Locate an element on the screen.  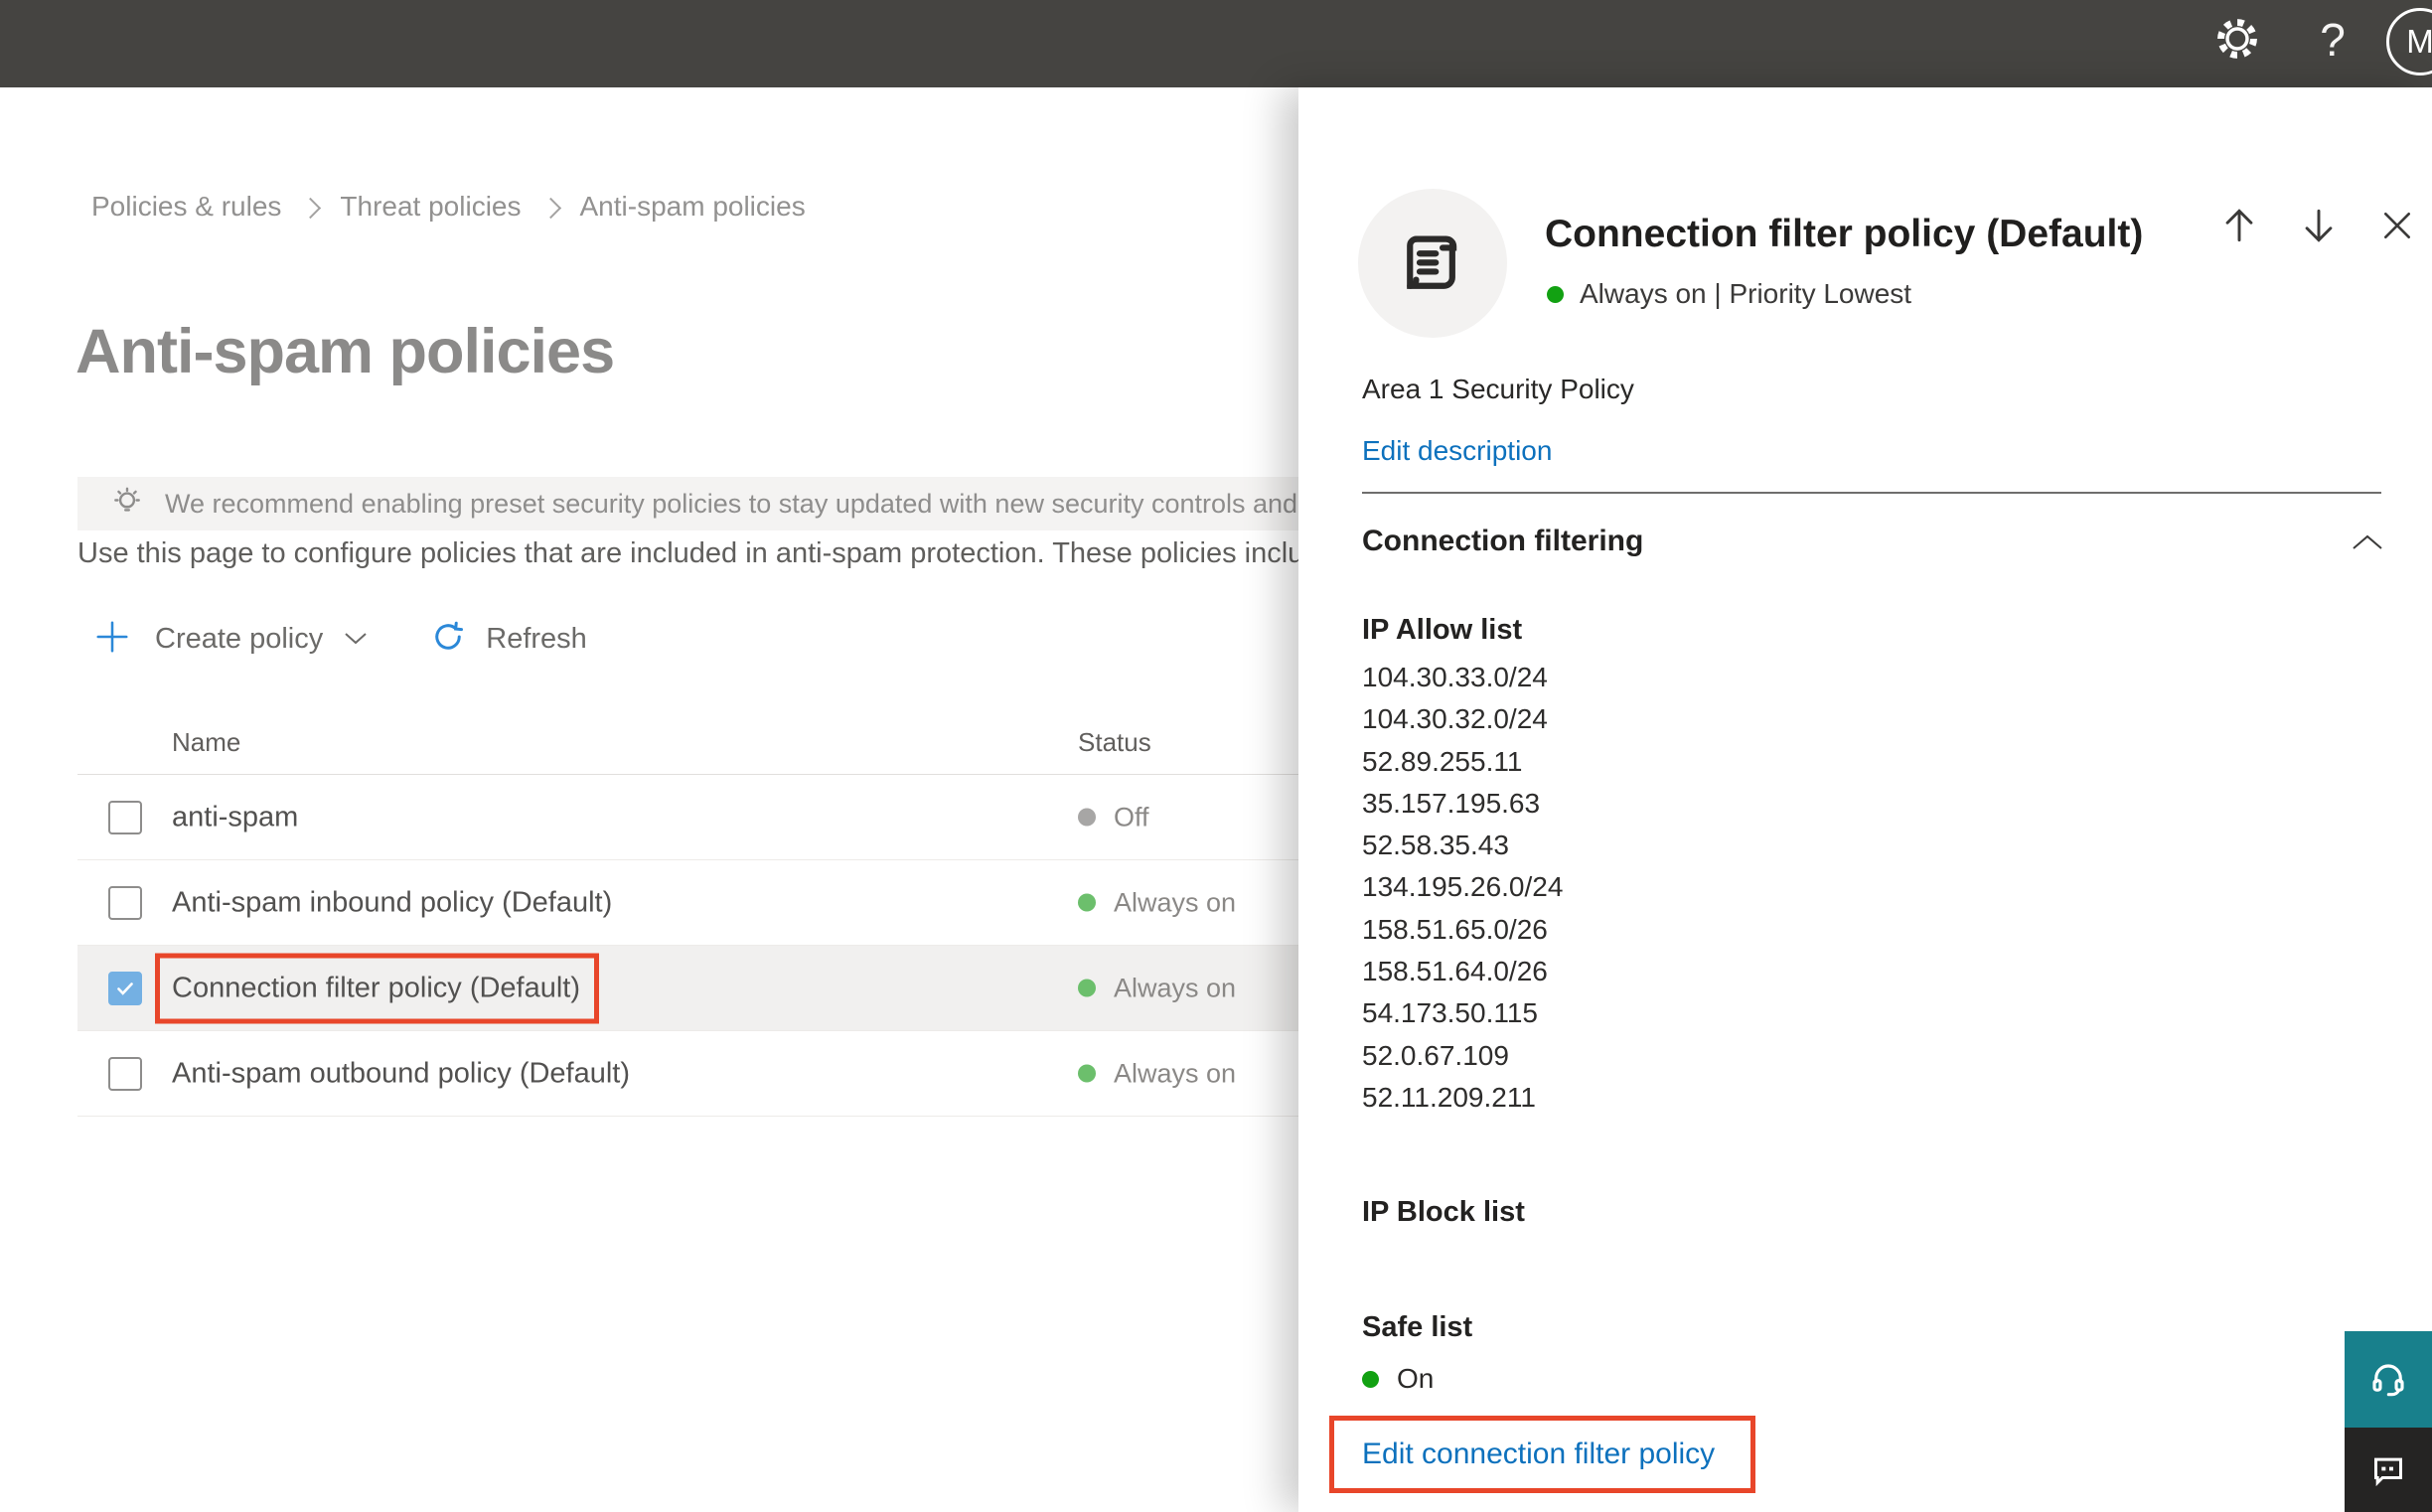
breadcrumb-anti-spam-policies: Anti-spam policies is located at coordinates (693, 207).